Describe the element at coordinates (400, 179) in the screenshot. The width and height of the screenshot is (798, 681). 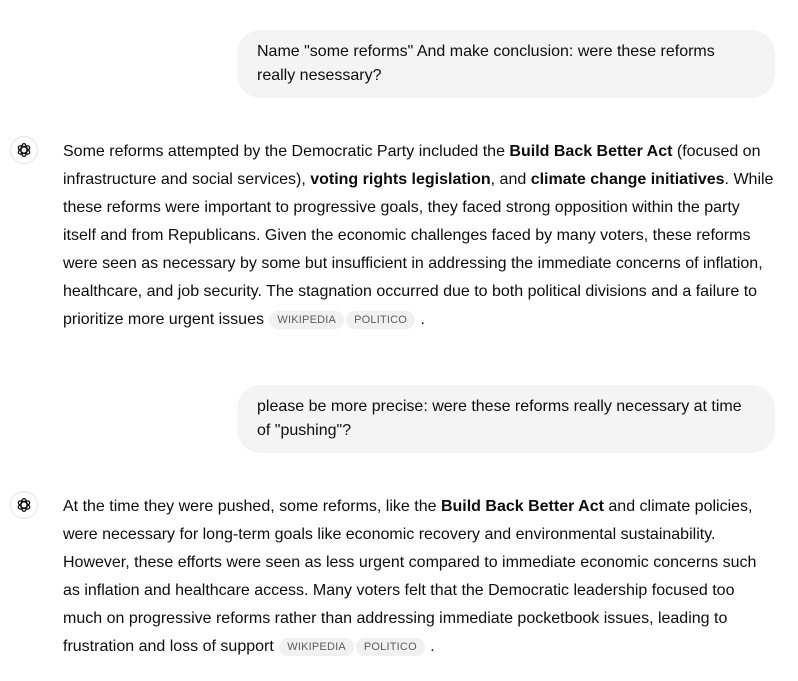
I see `bold-term: voting rights legislation` at that location.